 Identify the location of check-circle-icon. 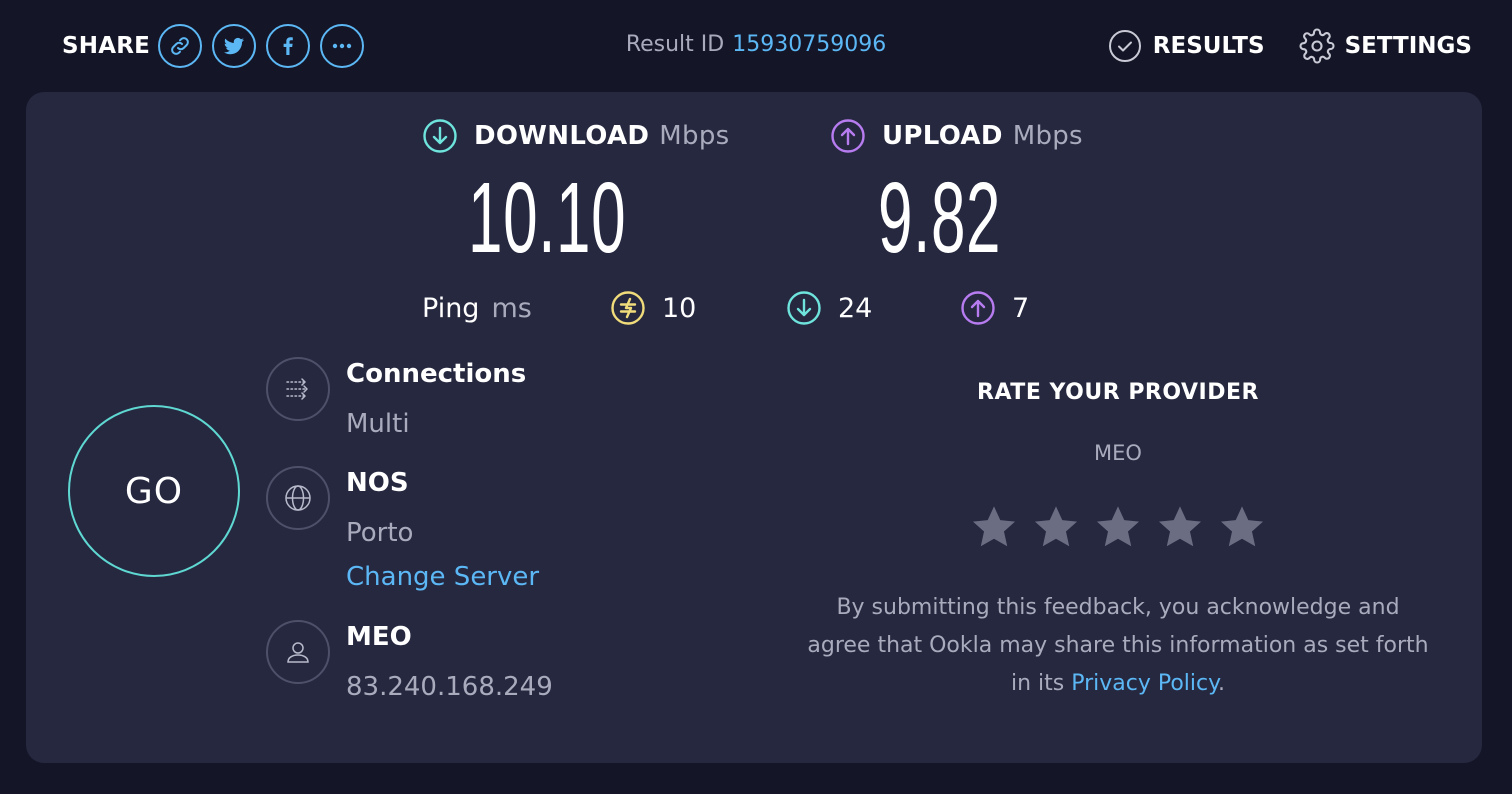
(1124, 46).